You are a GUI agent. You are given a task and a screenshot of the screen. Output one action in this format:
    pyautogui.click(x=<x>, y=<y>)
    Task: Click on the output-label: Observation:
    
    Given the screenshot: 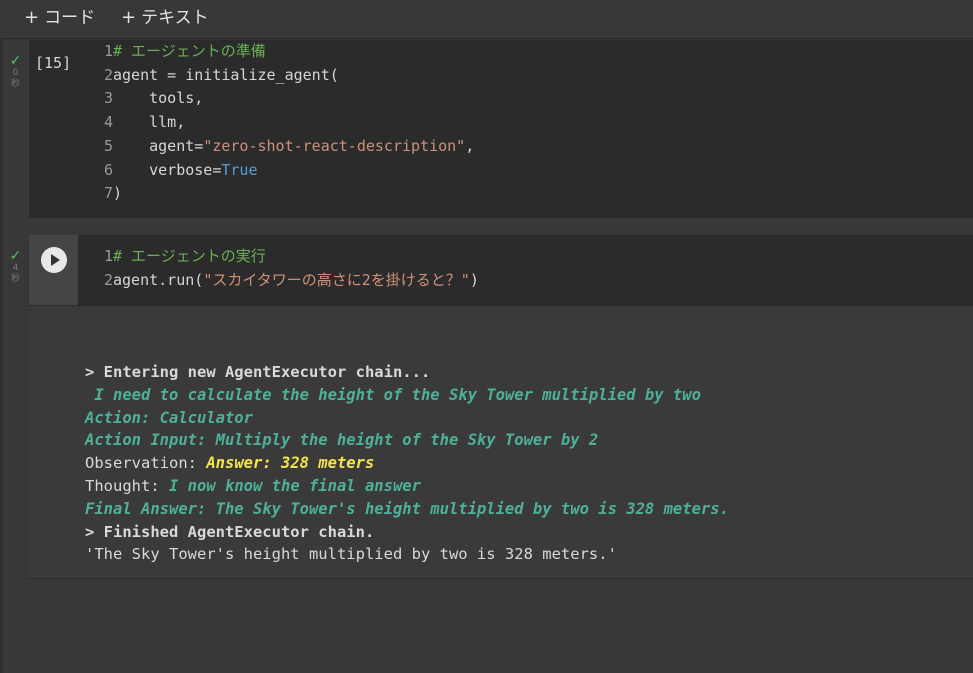 What is the action you would take?
    pyautogui.click(x=146, y=463)
    